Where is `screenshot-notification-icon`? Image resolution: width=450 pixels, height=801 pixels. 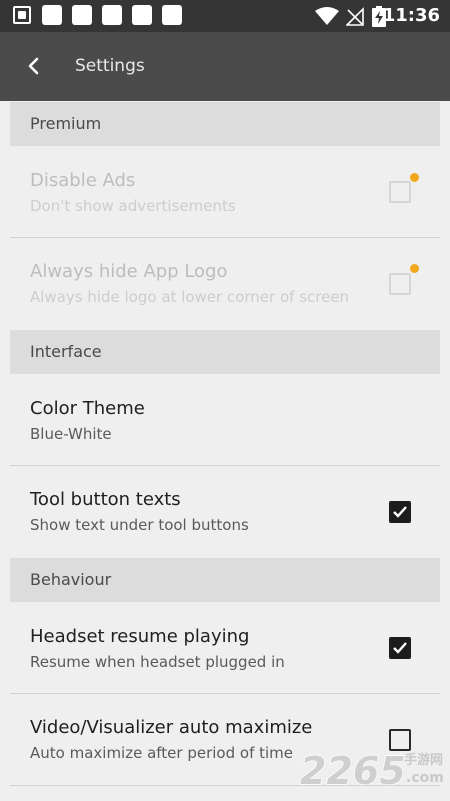
screenshot-notification-icon is located at coordinates (22, 15).